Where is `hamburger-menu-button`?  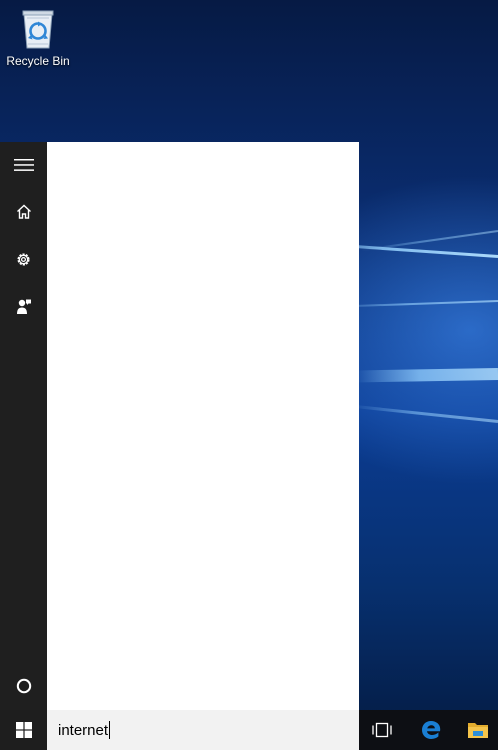
hamburger-menu-button is located at coordinates (23, 165).